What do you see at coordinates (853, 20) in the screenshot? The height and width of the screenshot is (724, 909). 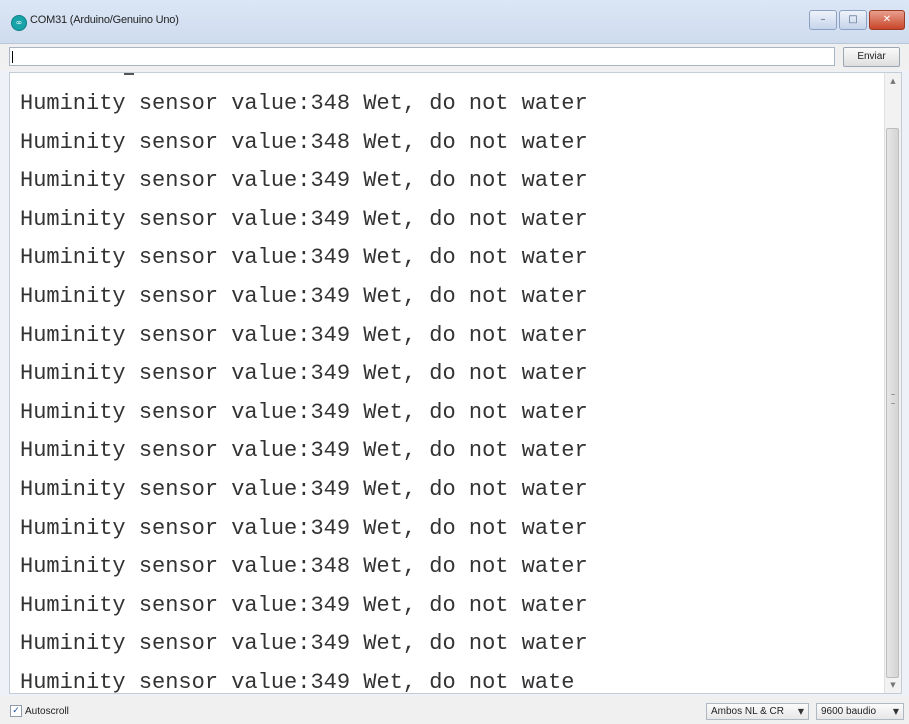 I see `maximize-button: □` at bounding box center [853, 20].